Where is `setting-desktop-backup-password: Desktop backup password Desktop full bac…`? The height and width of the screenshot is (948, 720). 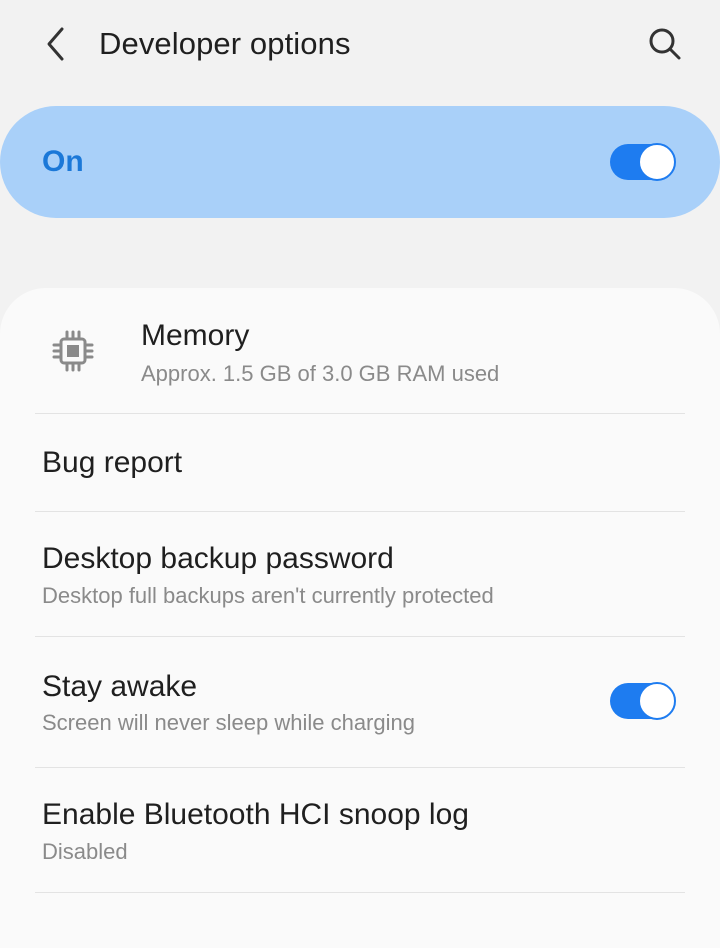 setting-desktop-backup-password: Desktop backup password Desktop full bac… is located at coordinates (360, 574).